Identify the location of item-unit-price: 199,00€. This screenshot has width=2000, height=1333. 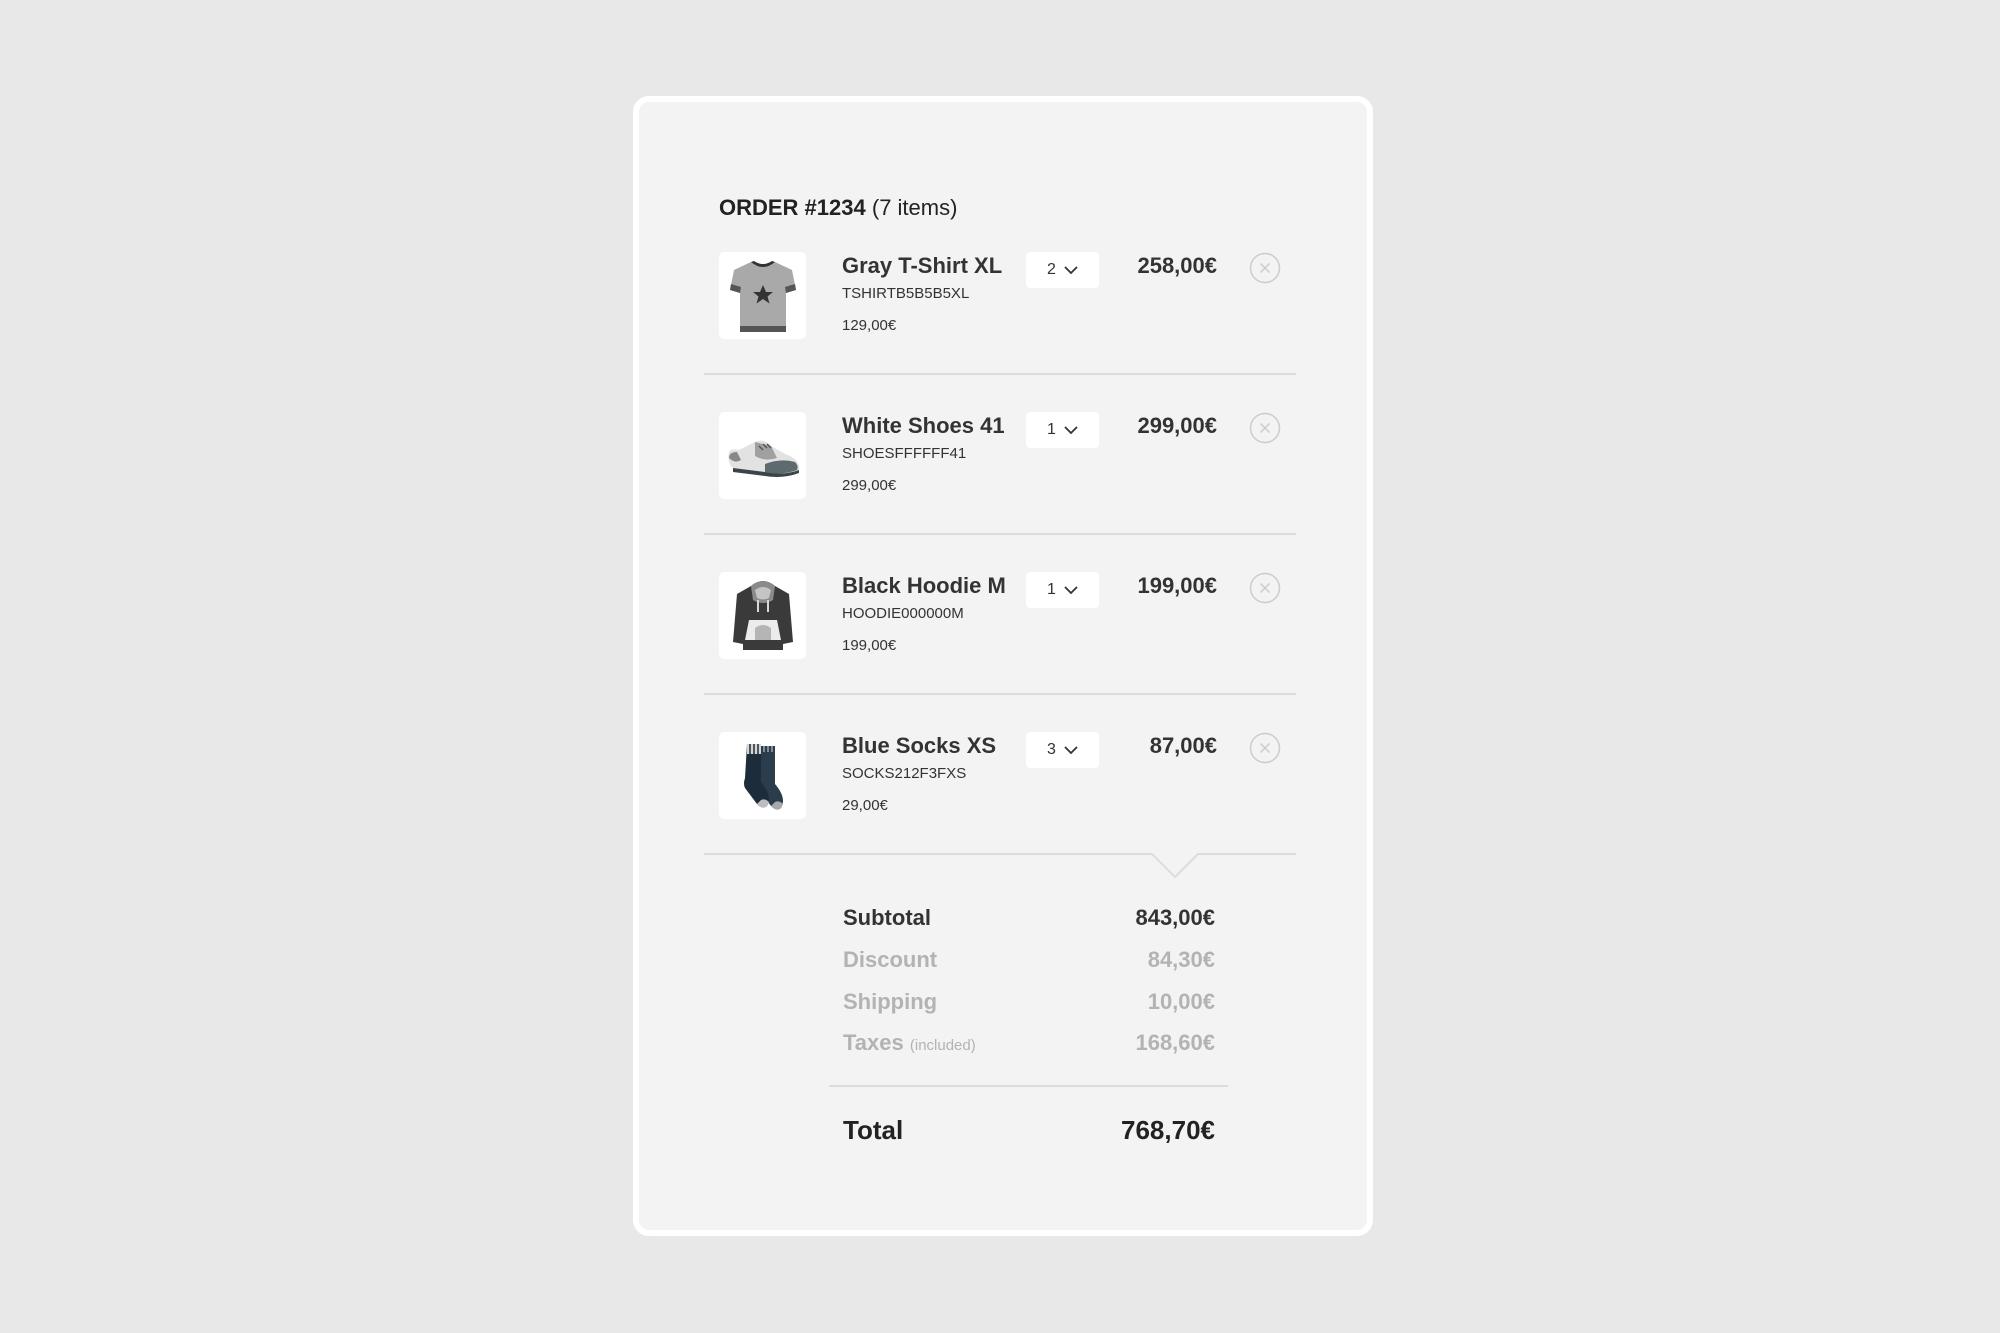
(869, 645).